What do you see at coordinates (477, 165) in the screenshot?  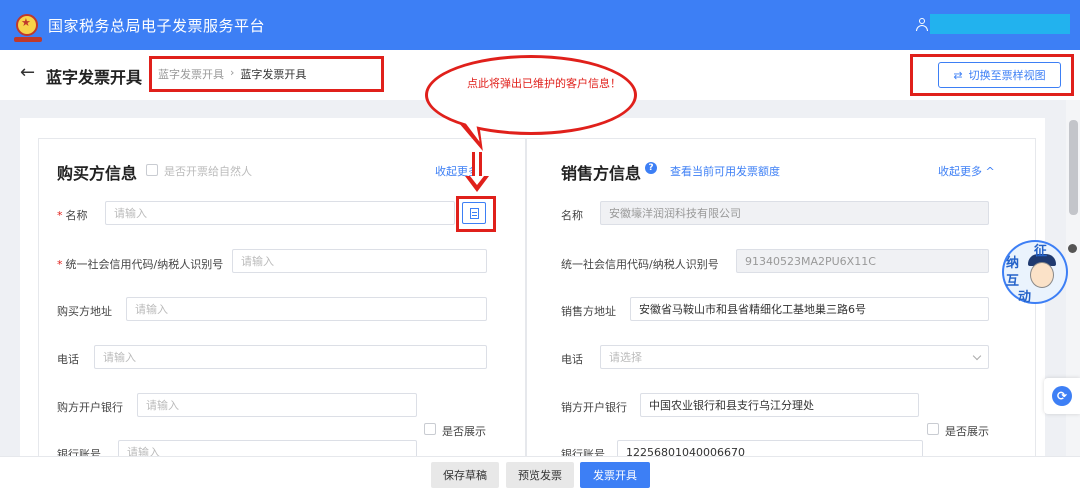 I see `annotation-arrow` at bounding box center [477, 165].